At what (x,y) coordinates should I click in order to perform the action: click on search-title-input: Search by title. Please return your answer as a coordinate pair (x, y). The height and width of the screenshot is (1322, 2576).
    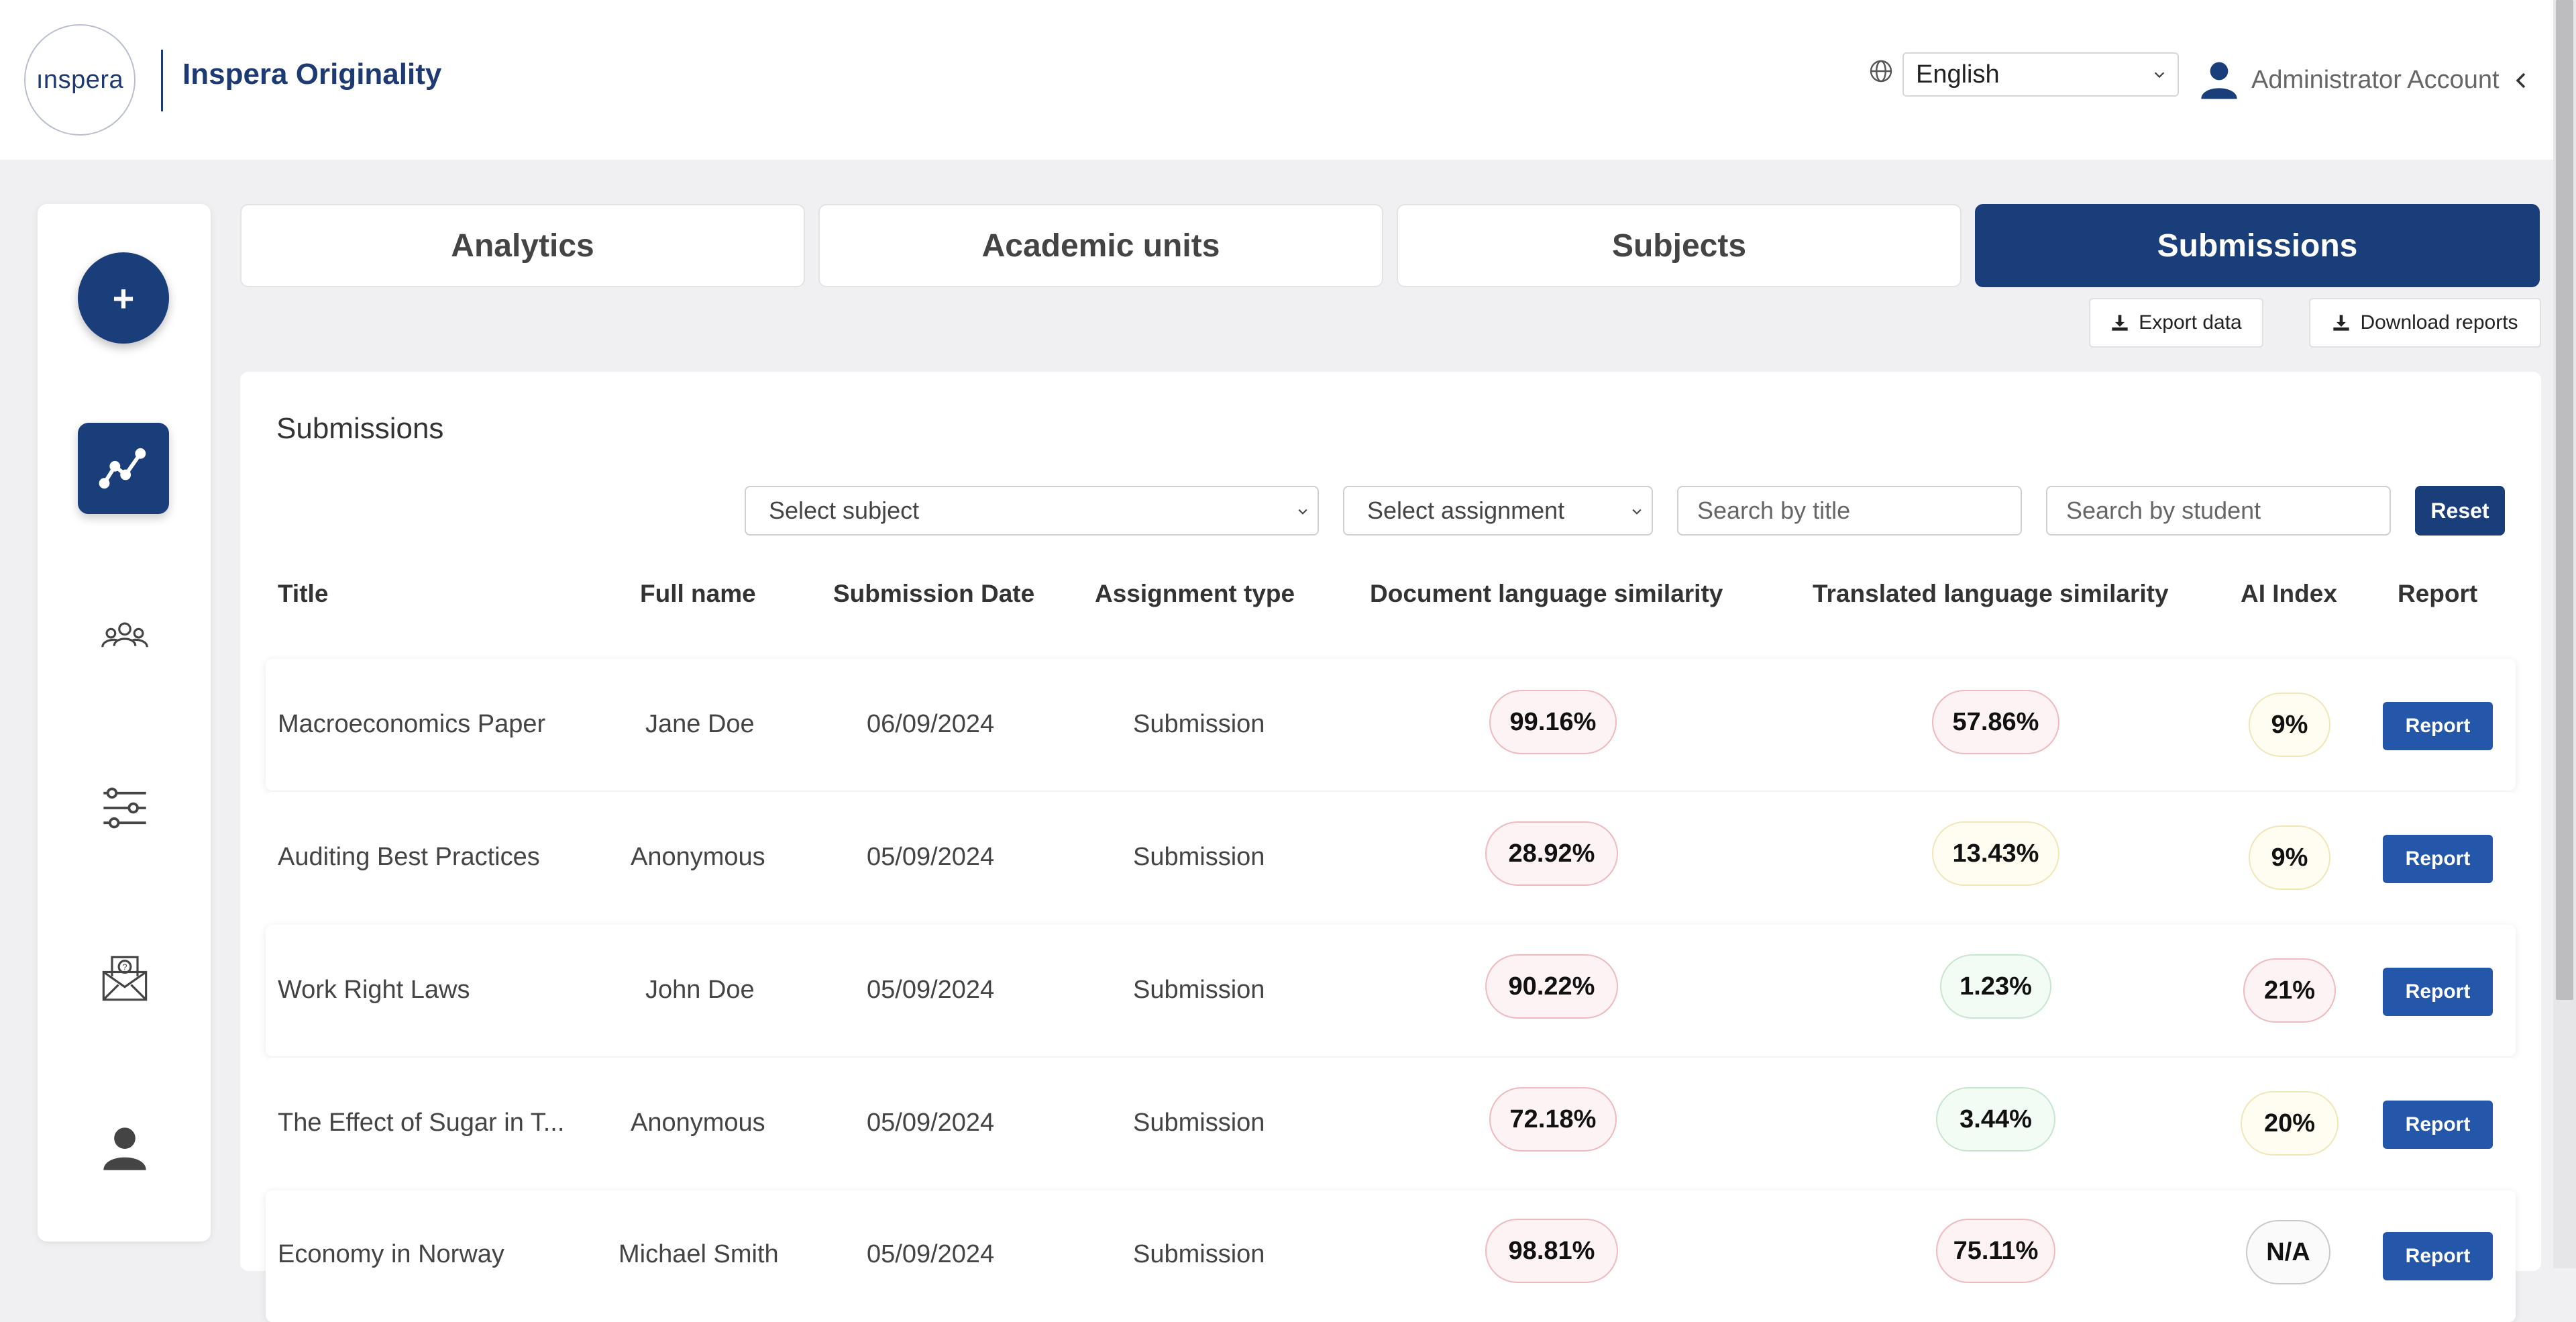
    Looking at the image, I should click on (1849, 511).